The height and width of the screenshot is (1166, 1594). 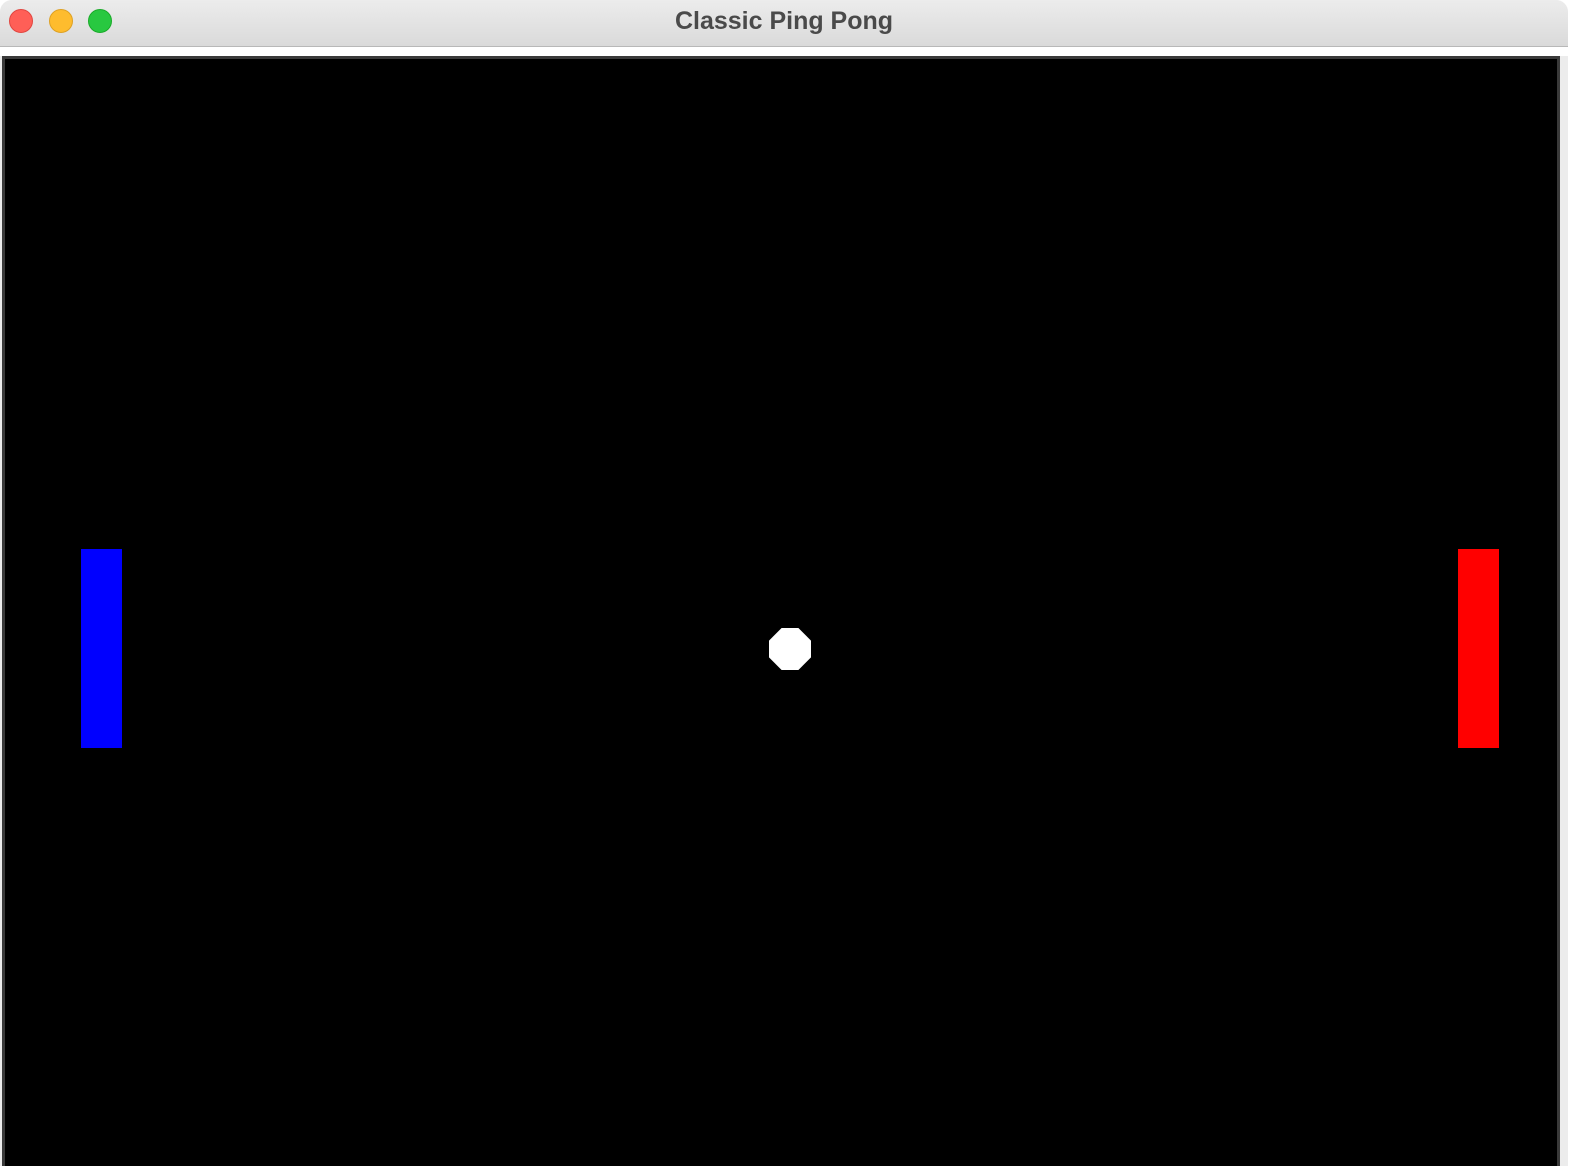 What do you see at coordinates (101, 648) in the screenshot?
I see `left-paddle` at bounding box center [101, 648].